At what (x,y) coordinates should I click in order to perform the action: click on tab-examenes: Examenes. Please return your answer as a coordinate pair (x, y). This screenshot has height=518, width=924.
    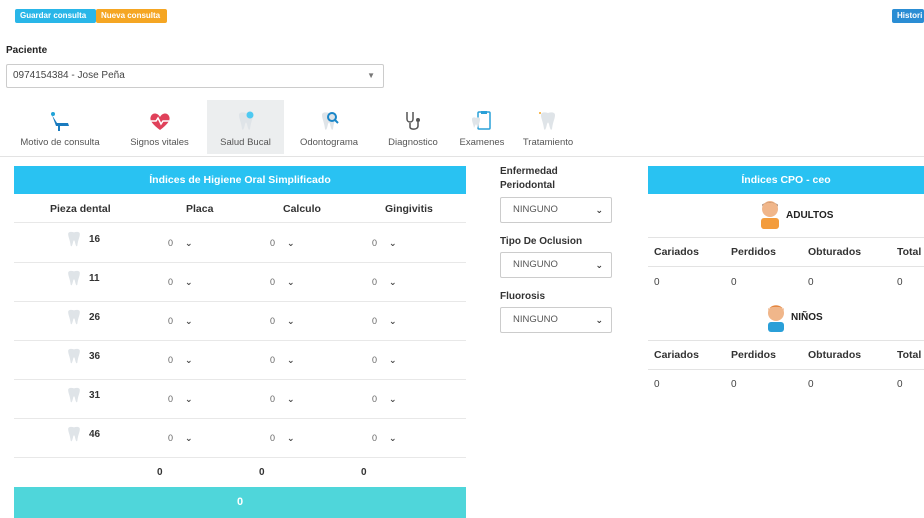
    Looking at the image, I should click on (482, 127).